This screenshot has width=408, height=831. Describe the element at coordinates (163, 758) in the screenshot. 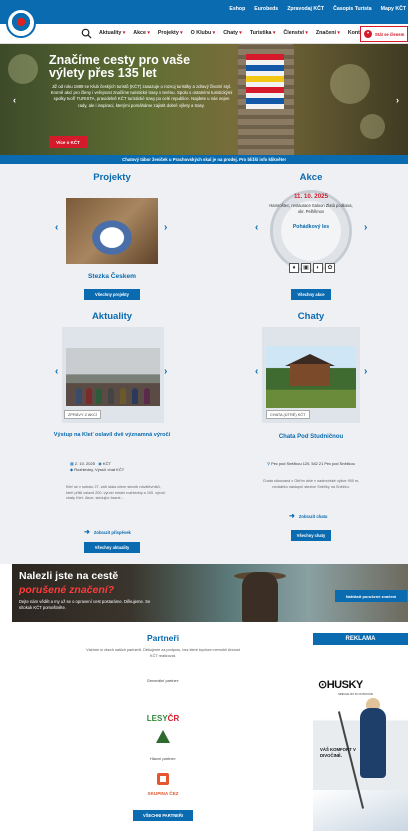

I see `main-partner-label: Hlavní partner:` at that location.